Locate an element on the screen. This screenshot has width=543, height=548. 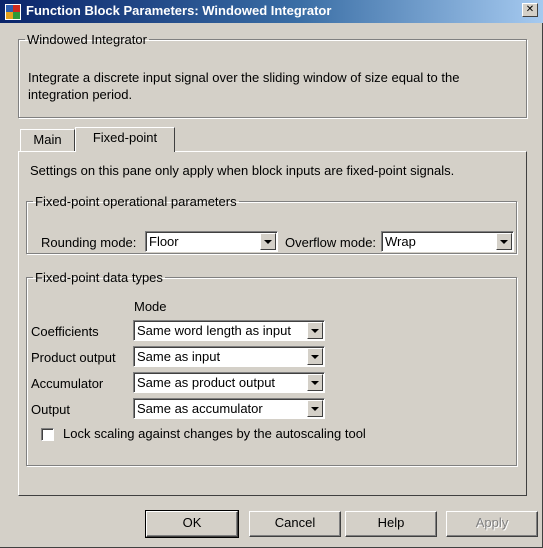
output-mode-select: Same as accumulator is located at coordinates (229, 408).